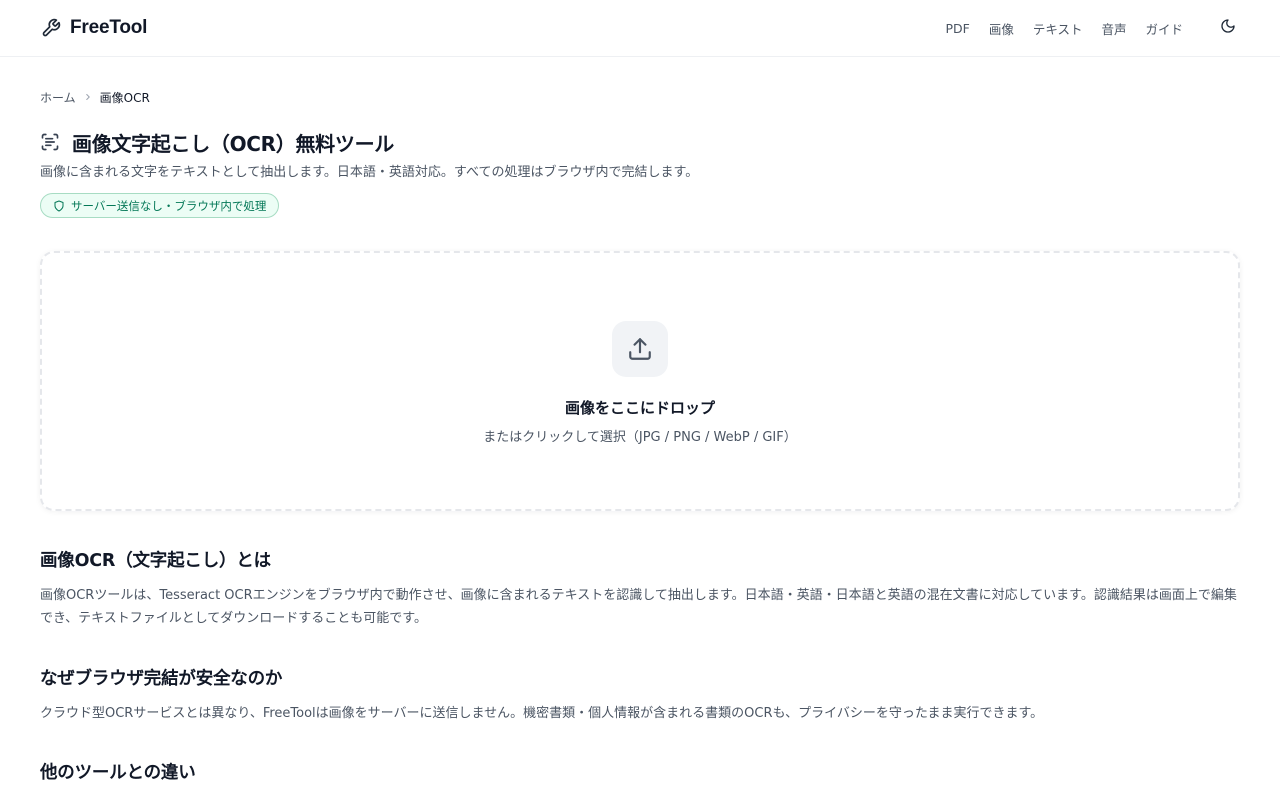 Image resolution: width=1280 pixels, height=800 pixels. I want to click on dropzone-title: 画像をここにドロップ, so click(639, 408).